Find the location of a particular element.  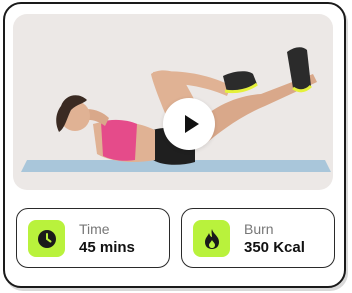

burn-value: 350 Kcal is located at coordinates (274, 247).